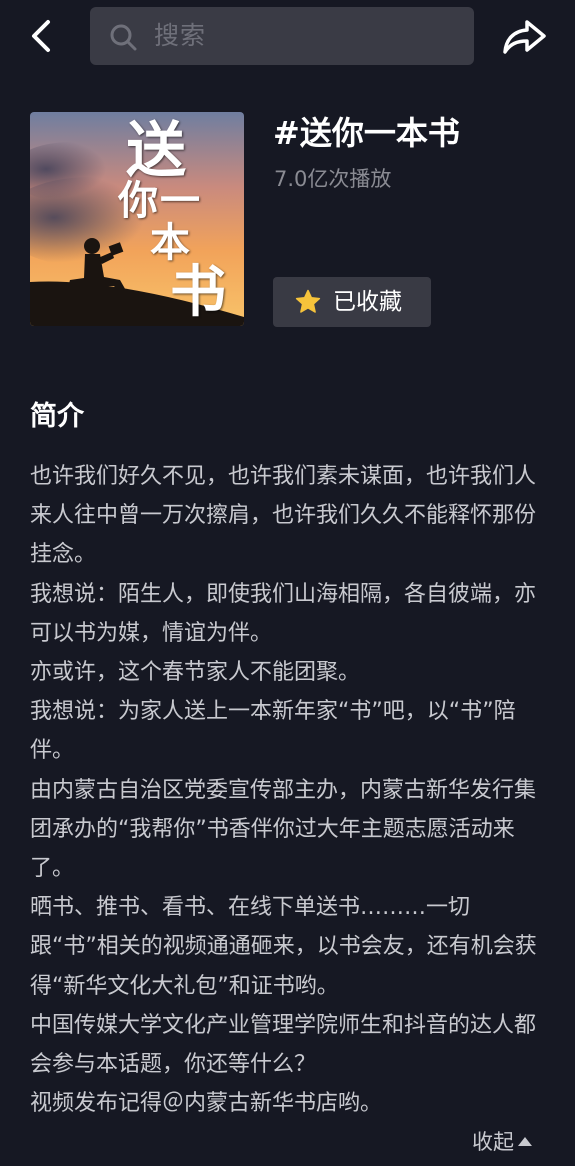 Image resolution: width=575 pixels, height=1166 pixels. Describe the element at coordinates (198, 292) in the screenshot. I see `cover-text-4: 书` at that location.